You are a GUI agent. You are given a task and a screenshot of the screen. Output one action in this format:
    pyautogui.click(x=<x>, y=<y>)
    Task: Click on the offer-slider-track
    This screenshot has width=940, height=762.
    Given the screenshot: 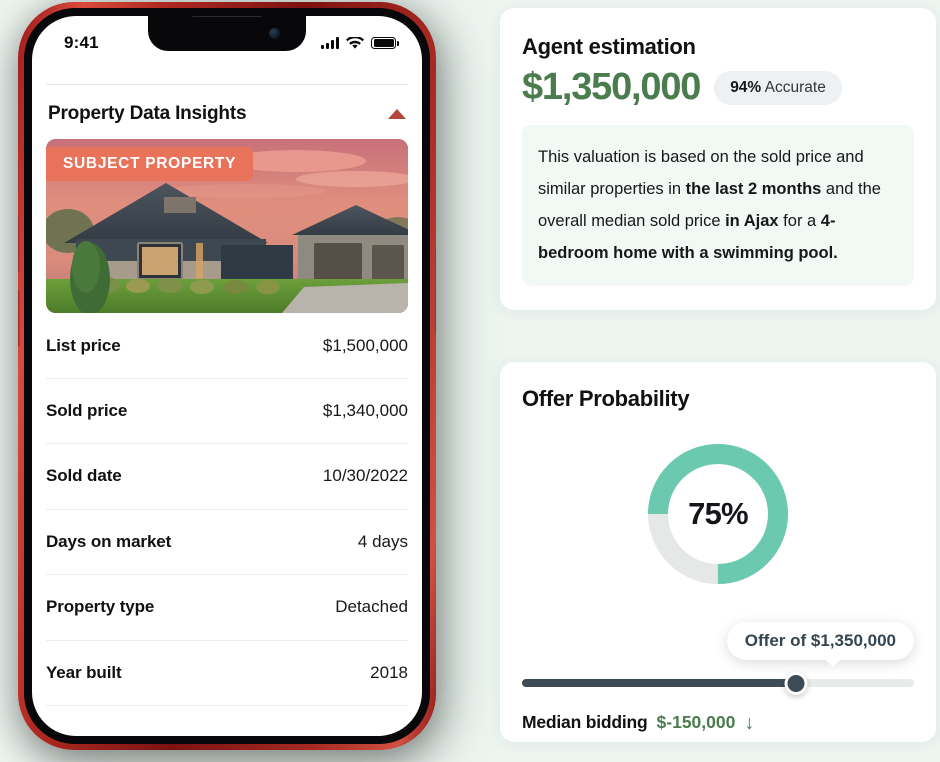 What is the action you would take?
    pyautogui.click(x=718, y=683)
    